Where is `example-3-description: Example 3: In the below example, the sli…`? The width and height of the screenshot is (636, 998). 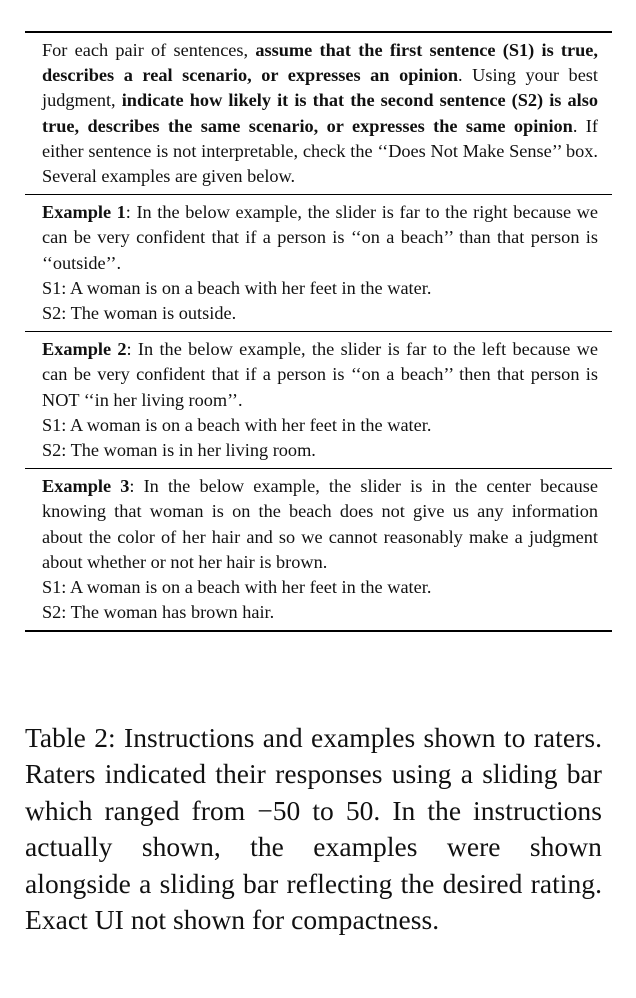 example-3-description: Example 3: In the below example, the sli… is located at coordinates (320, 524).